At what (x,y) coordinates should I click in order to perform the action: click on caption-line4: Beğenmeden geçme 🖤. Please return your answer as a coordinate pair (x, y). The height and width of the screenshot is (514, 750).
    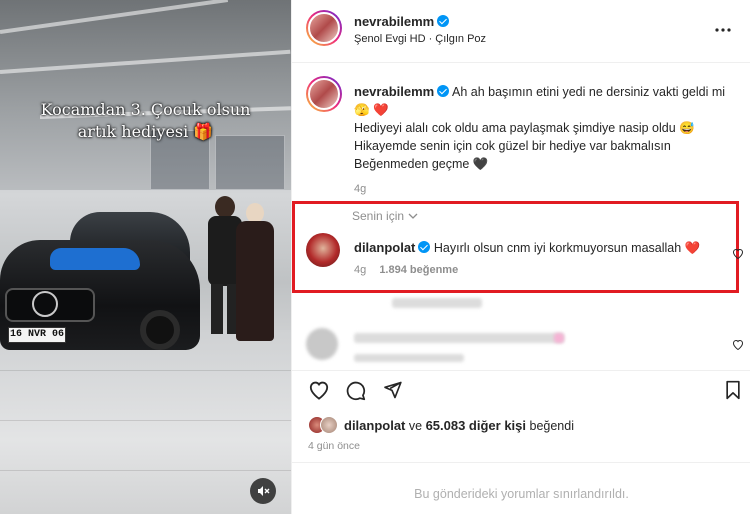
    Looking at the image, I should click on (421, 164).